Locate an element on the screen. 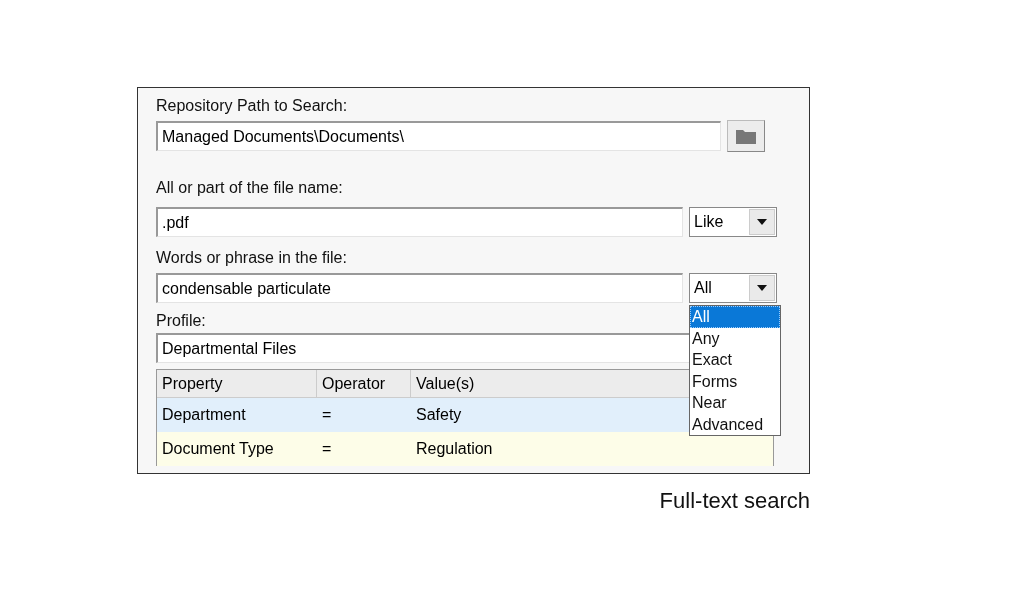 The width and height of the screenshot is (1024, 614). field-label: All or part of the file name: is located at coordinates (249, 188).